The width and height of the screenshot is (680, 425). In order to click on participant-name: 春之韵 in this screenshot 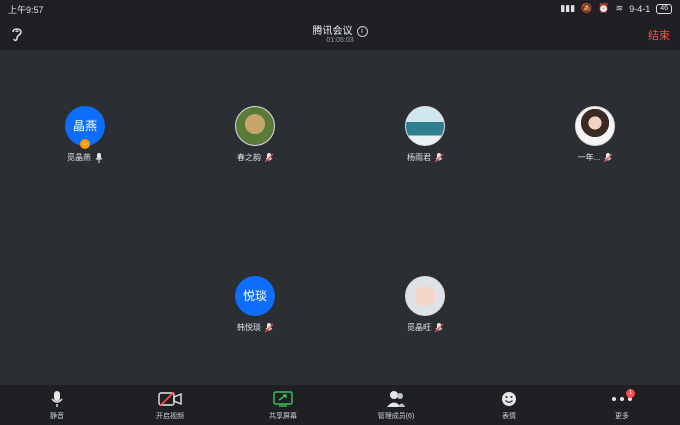, I will do `click(249, 157)`.